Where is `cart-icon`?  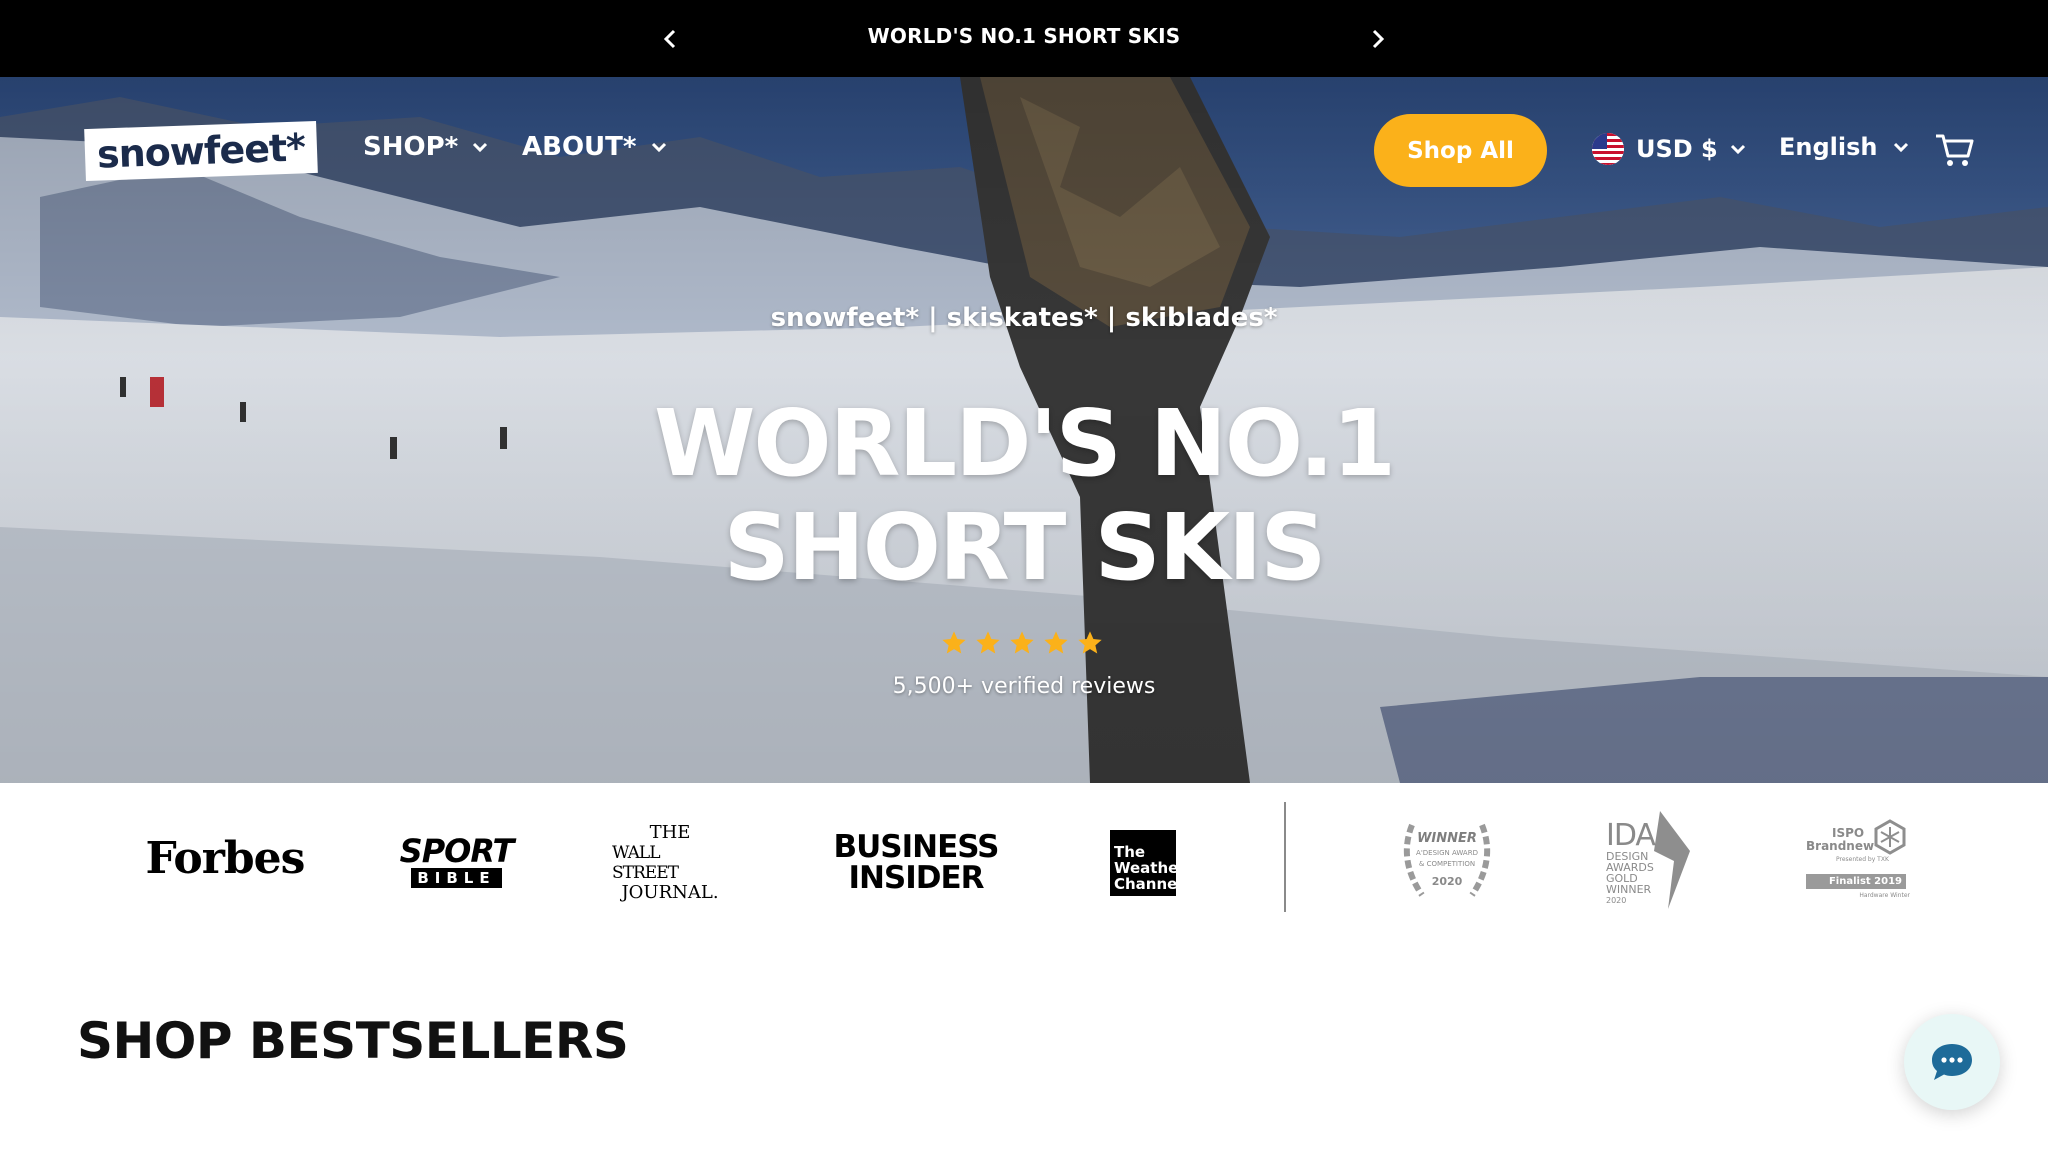
cart-icon is located at coordinates (1954, 150).